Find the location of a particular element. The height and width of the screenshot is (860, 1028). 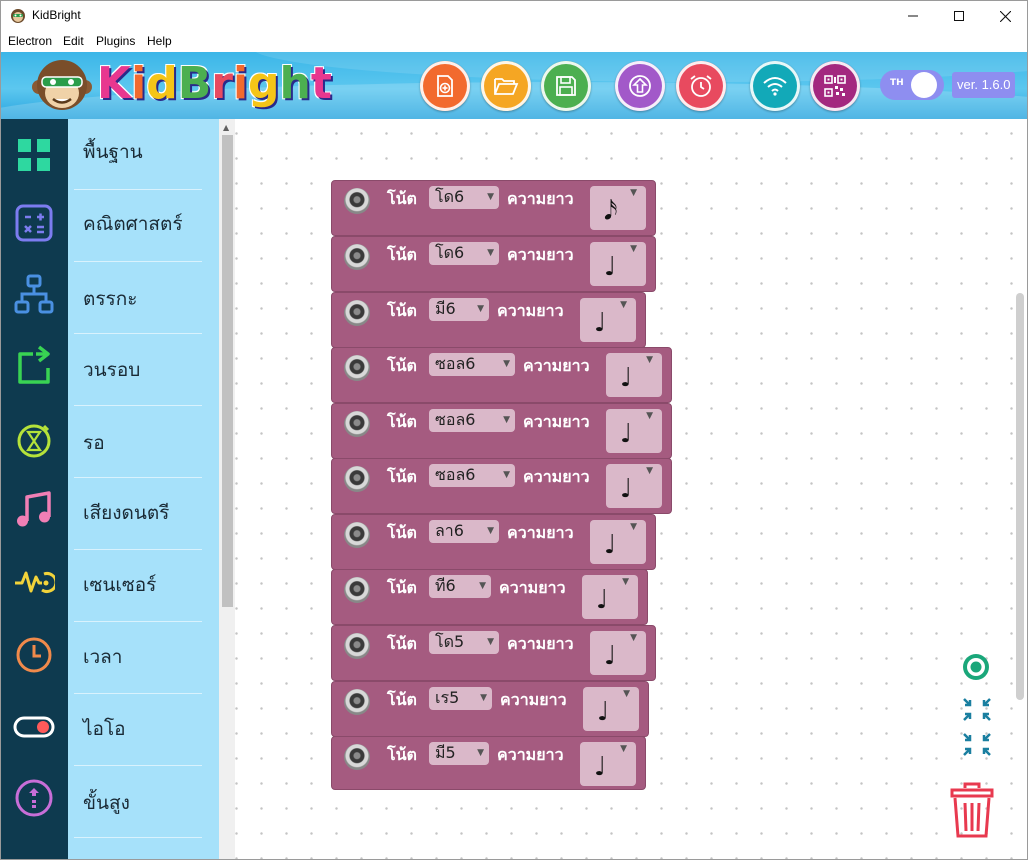

recenter-icon is located at coordinates (976, 667).